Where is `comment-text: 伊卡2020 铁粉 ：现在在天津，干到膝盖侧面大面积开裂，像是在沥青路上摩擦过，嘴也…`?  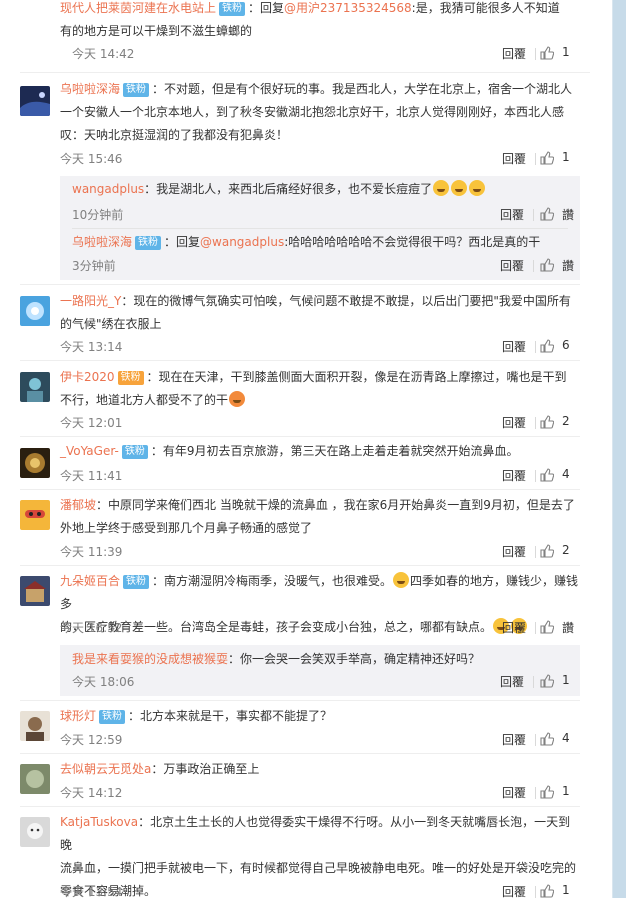
comment-text: 伊卡2020 铁粉 ：现在在天津，干到膝盖侧面大面积开裂，像是在沥青路上摩擦过，嘴也… is located at coordinates (320, 389).